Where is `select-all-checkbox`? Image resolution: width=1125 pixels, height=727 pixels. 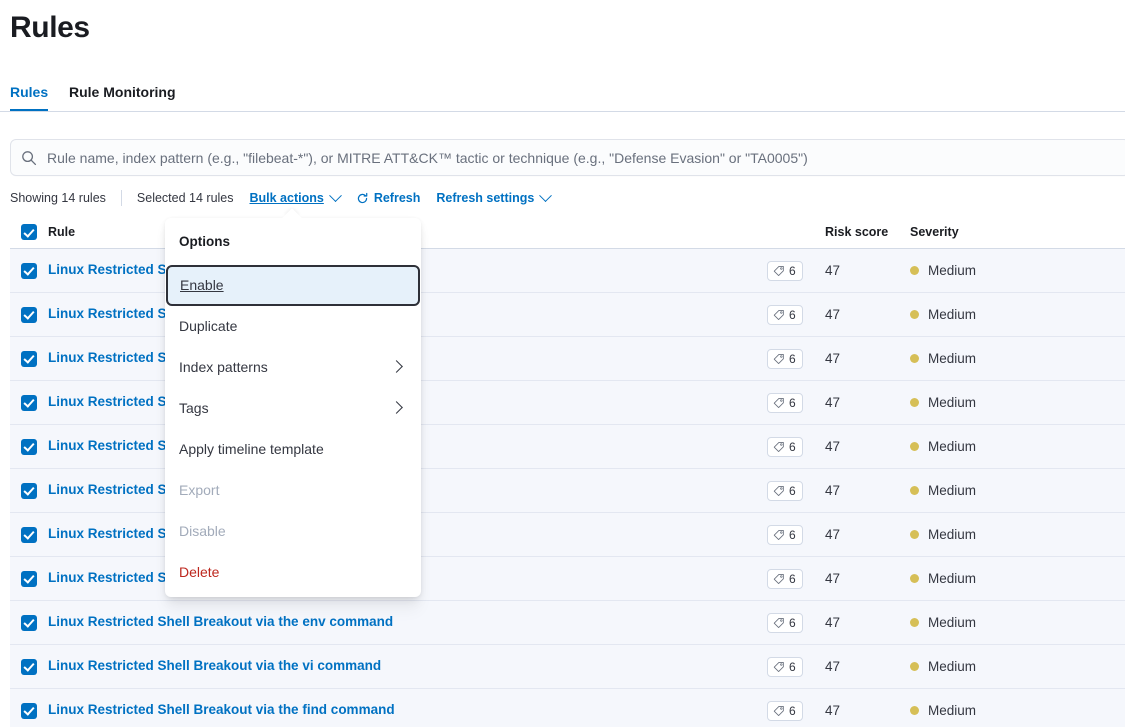
select-all-checkbox is located at coordinates (29, 232).